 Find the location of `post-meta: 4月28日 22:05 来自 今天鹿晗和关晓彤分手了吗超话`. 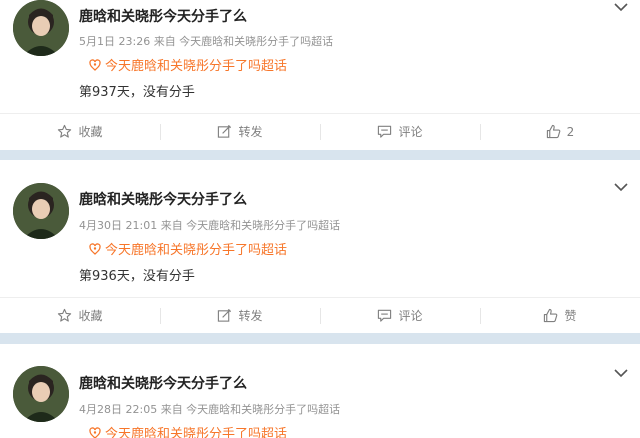

post-meta: 4月28日 22:05 来自 今天鹿晗和关晓彤分手了吗超话 is located at coordinates (210, 409).